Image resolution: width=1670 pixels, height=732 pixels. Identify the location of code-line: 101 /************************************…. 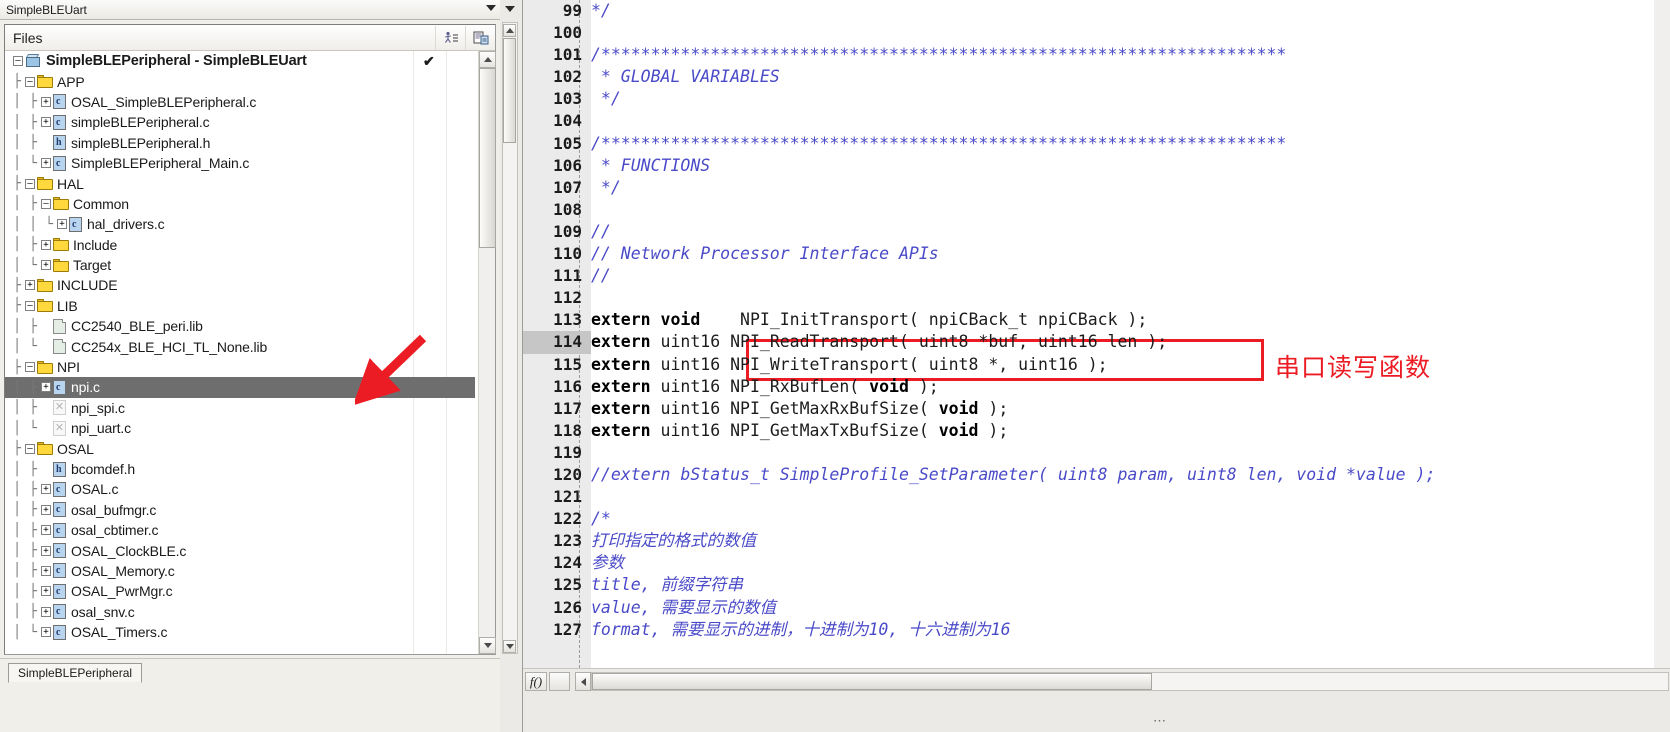
(1096, 55).